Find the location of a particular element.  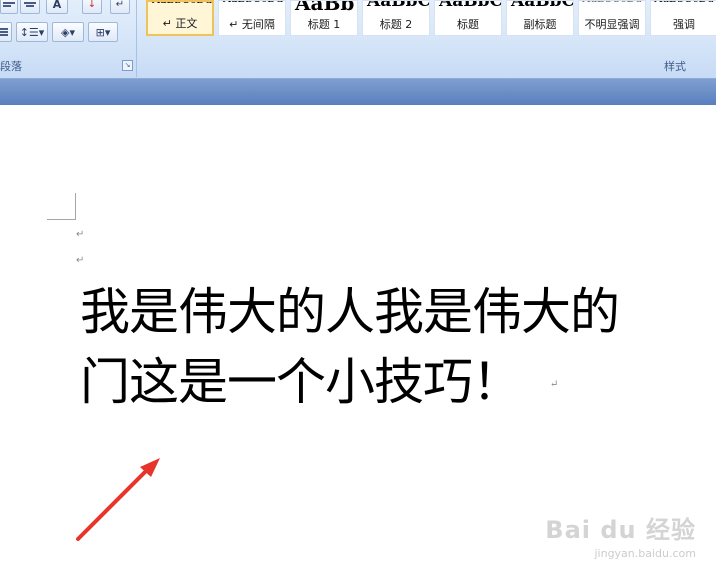

sort-icon: ↓ is located at coordinates (92, 5).